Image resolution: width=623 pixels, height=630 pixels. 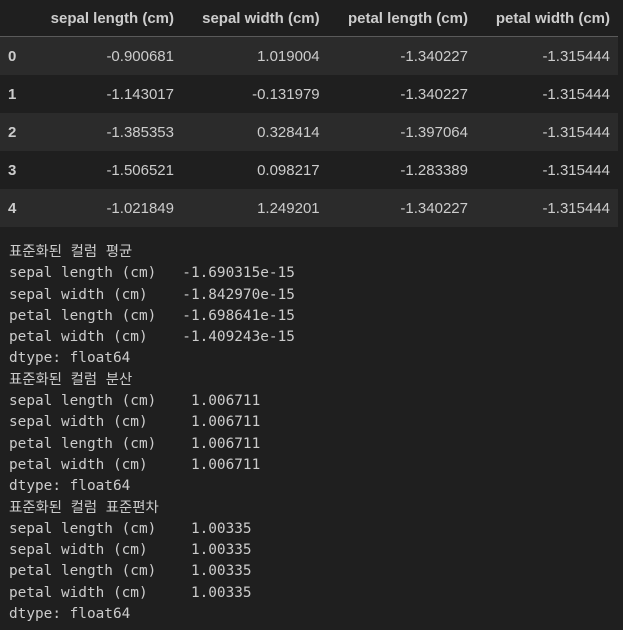 What do you see at coordinates (152, 315) in the screenshot?
I see `stdout-line: petal length (cm) -1.698641e-15` at bounding box center [152, 315].